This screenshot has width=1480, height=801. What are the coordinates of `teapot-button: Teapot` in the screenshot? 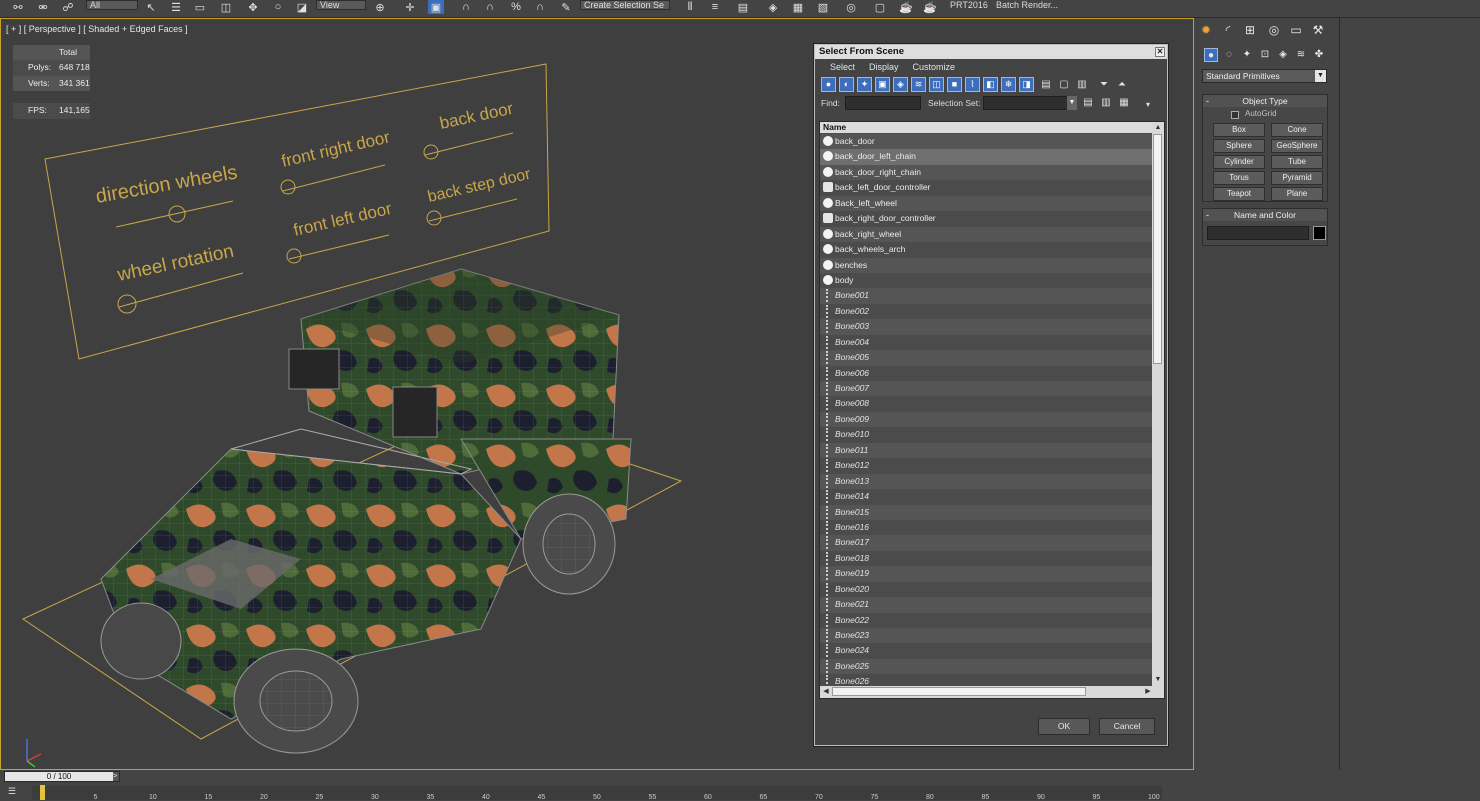 It's located at (1239, 194).